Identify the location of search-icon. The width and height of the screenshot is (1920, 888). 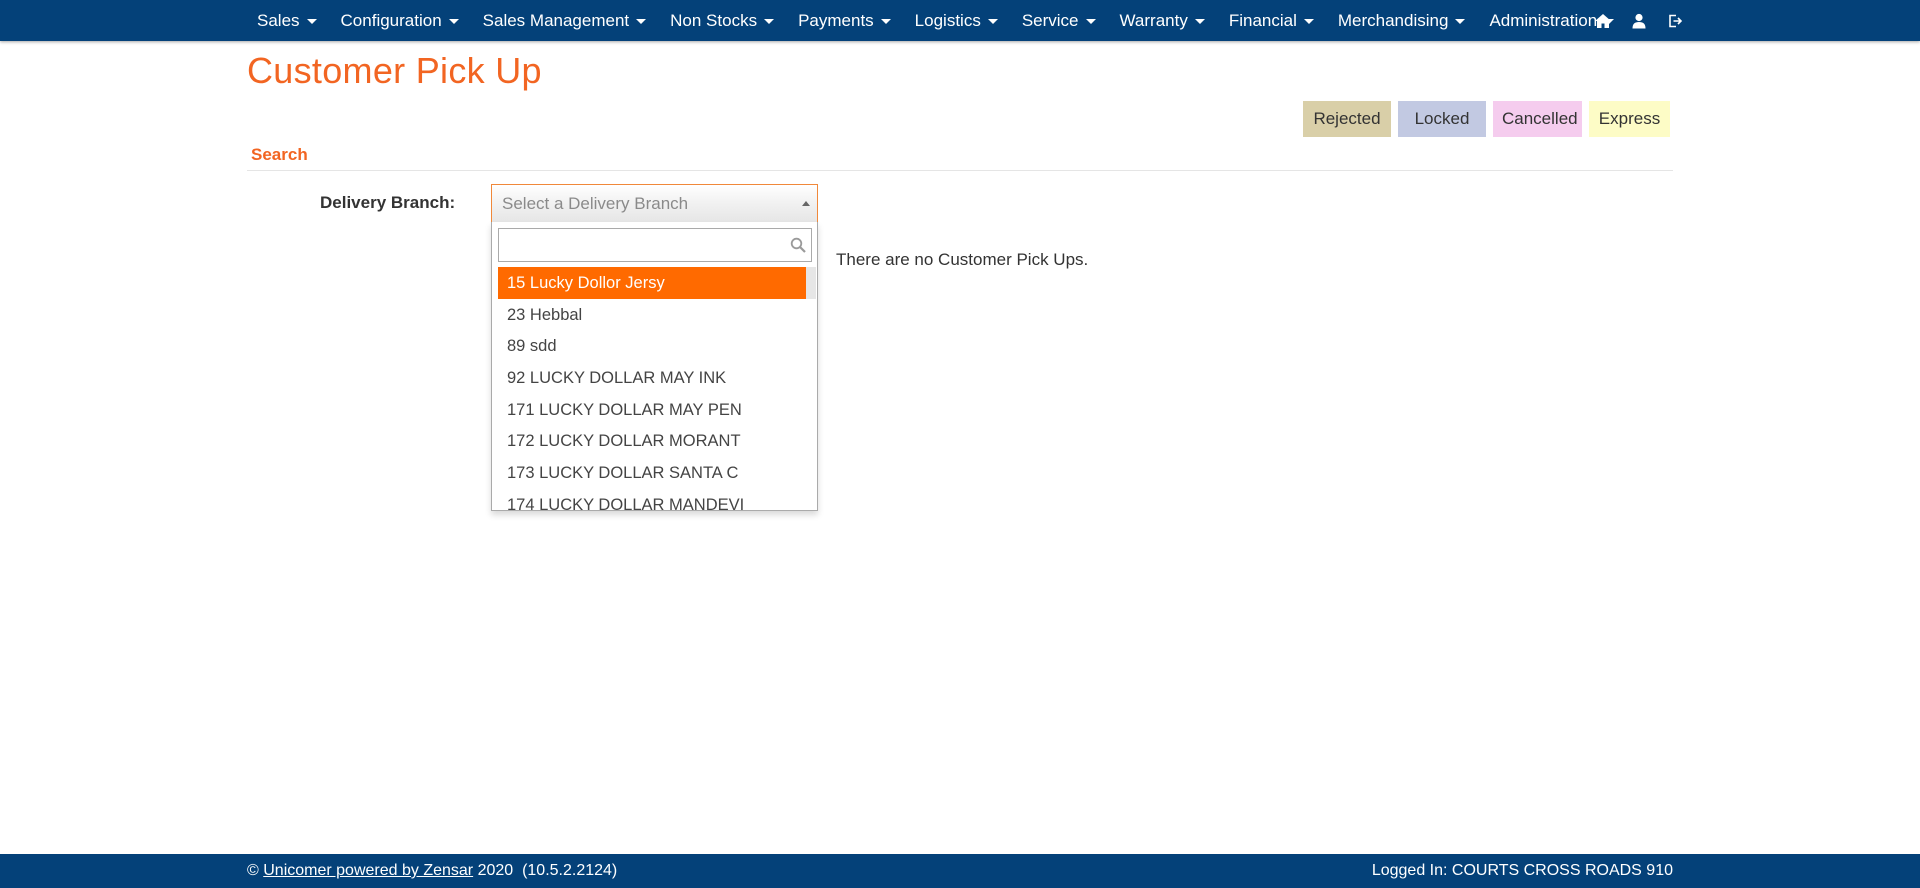
(798, 245).